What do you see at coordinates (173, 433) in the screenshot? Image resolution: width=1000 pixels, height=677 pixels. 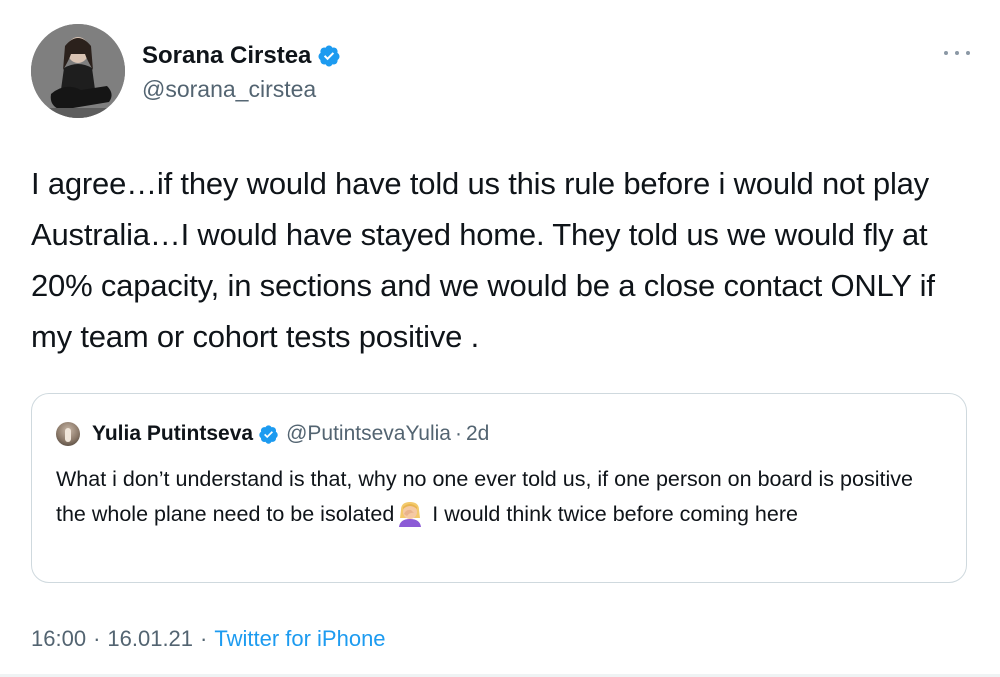 I see `quoted-author-name: Yulia Putintseva` at bounding box center [173, 433].